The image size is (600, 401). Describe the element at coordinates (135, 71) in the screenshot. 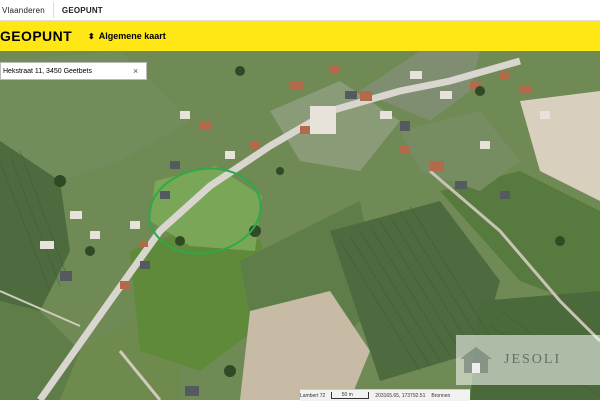

I see `clear-icon: ×` at that location.